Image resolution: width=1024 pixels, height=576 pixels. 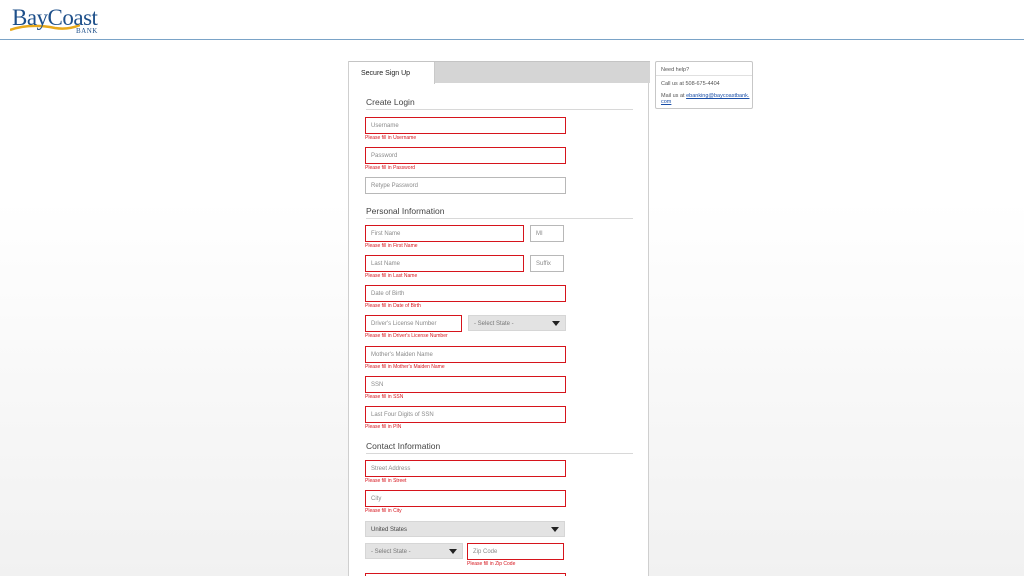 What do you see at coordinates (391, 276) in the screenshot?
I see `last-name-error: Please fill in Last Name` at bounding box center [391, 276].